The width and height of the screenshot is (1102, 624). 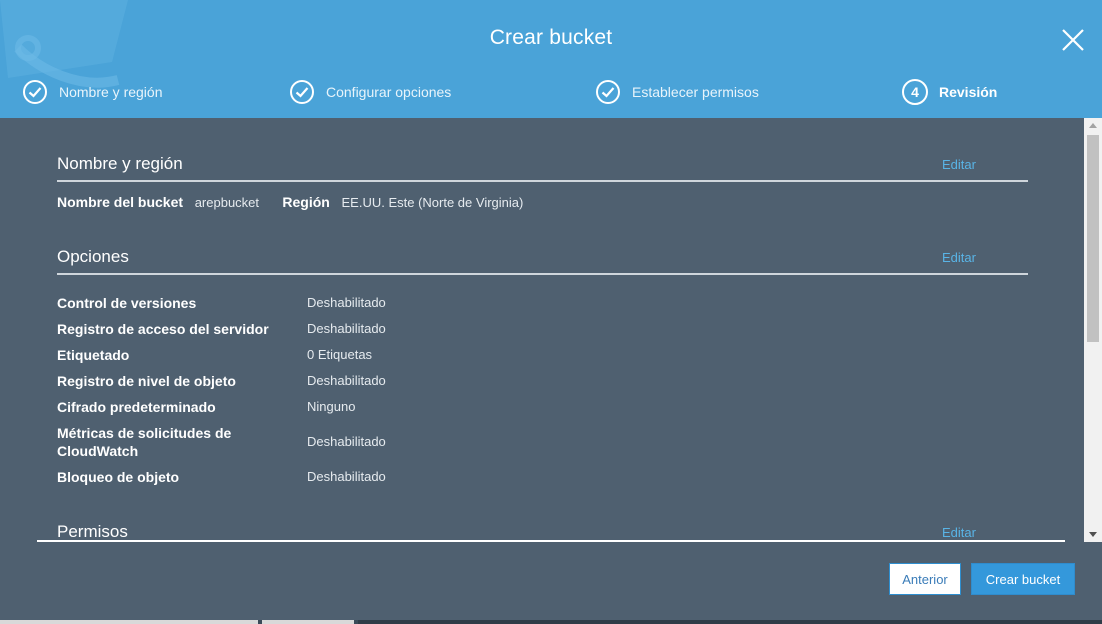 What do you see at coordinates (144, 442) in the screenshot?
I see `option-label: Métricas de solicitudes de CloudWatch` at bounding box center [144, 442].